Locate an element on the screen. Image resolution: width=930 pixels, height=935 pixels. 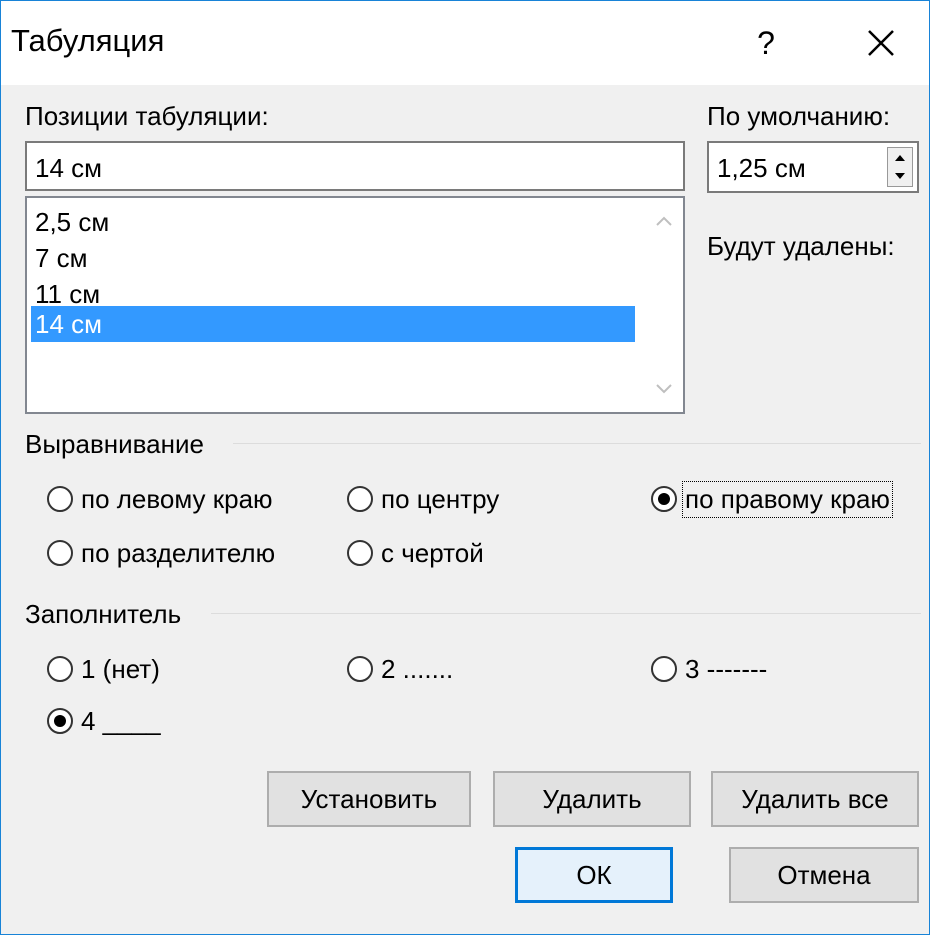
clear-button: Удалить is located at coordinates (592, 799).